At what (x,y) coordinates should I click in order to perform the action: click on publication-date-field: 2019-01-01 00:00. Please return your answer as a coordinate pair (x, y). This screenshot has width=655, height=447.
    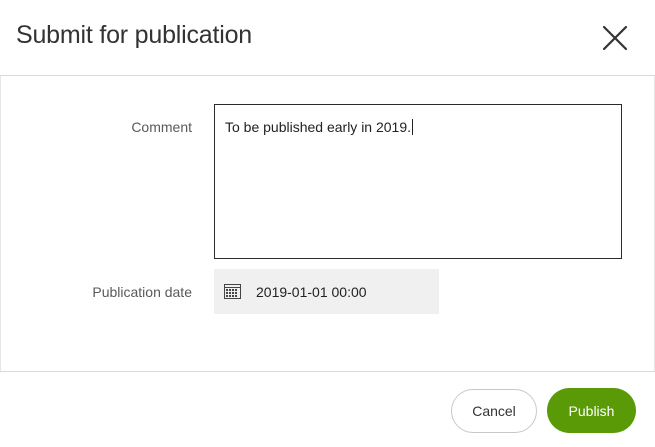
    Looking at the image, I should click on (326, 291).